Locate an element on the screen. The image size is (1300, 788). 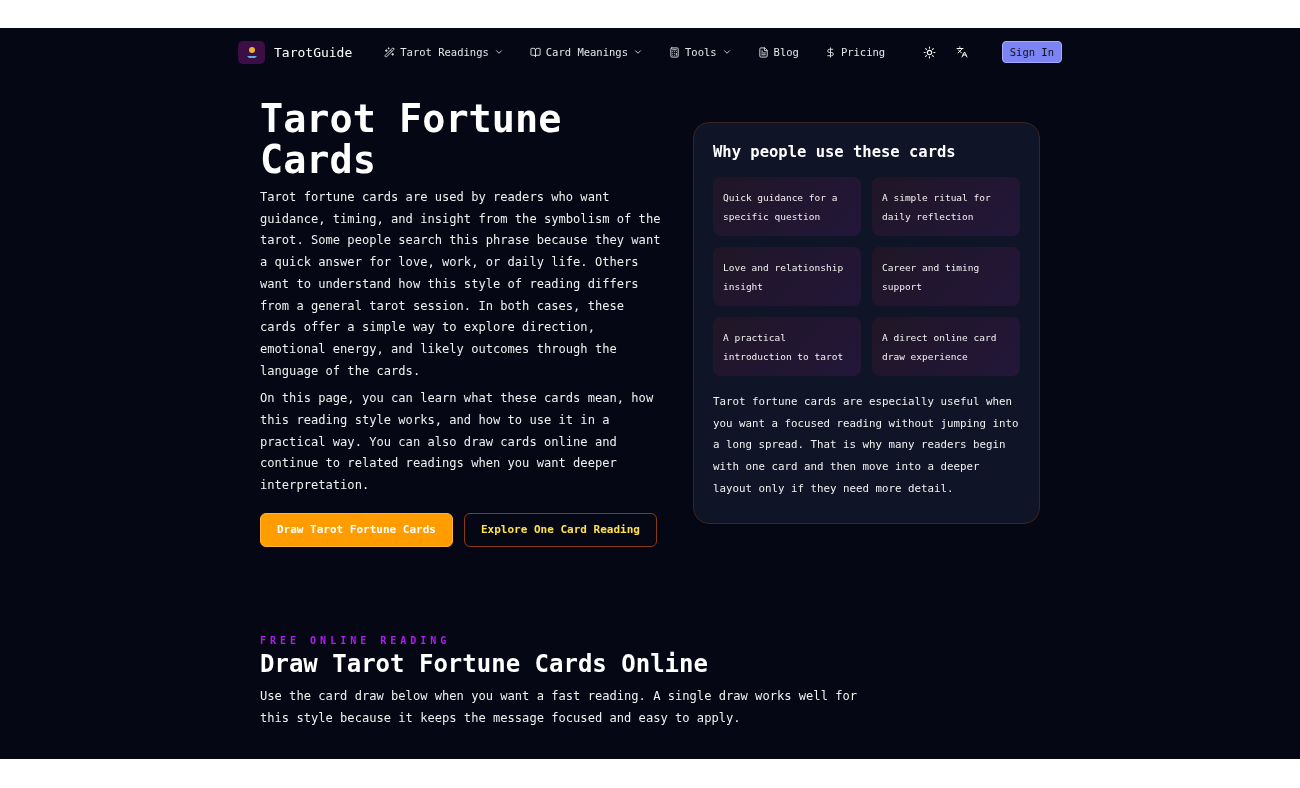
intro-paragraph: On this page, you can learn what these cards mean, how this reading style works, and how to use it in a practical way. You can also draw cards online and continue to related readings when you want deeper interpretation. is located at coordinates (457, 442).